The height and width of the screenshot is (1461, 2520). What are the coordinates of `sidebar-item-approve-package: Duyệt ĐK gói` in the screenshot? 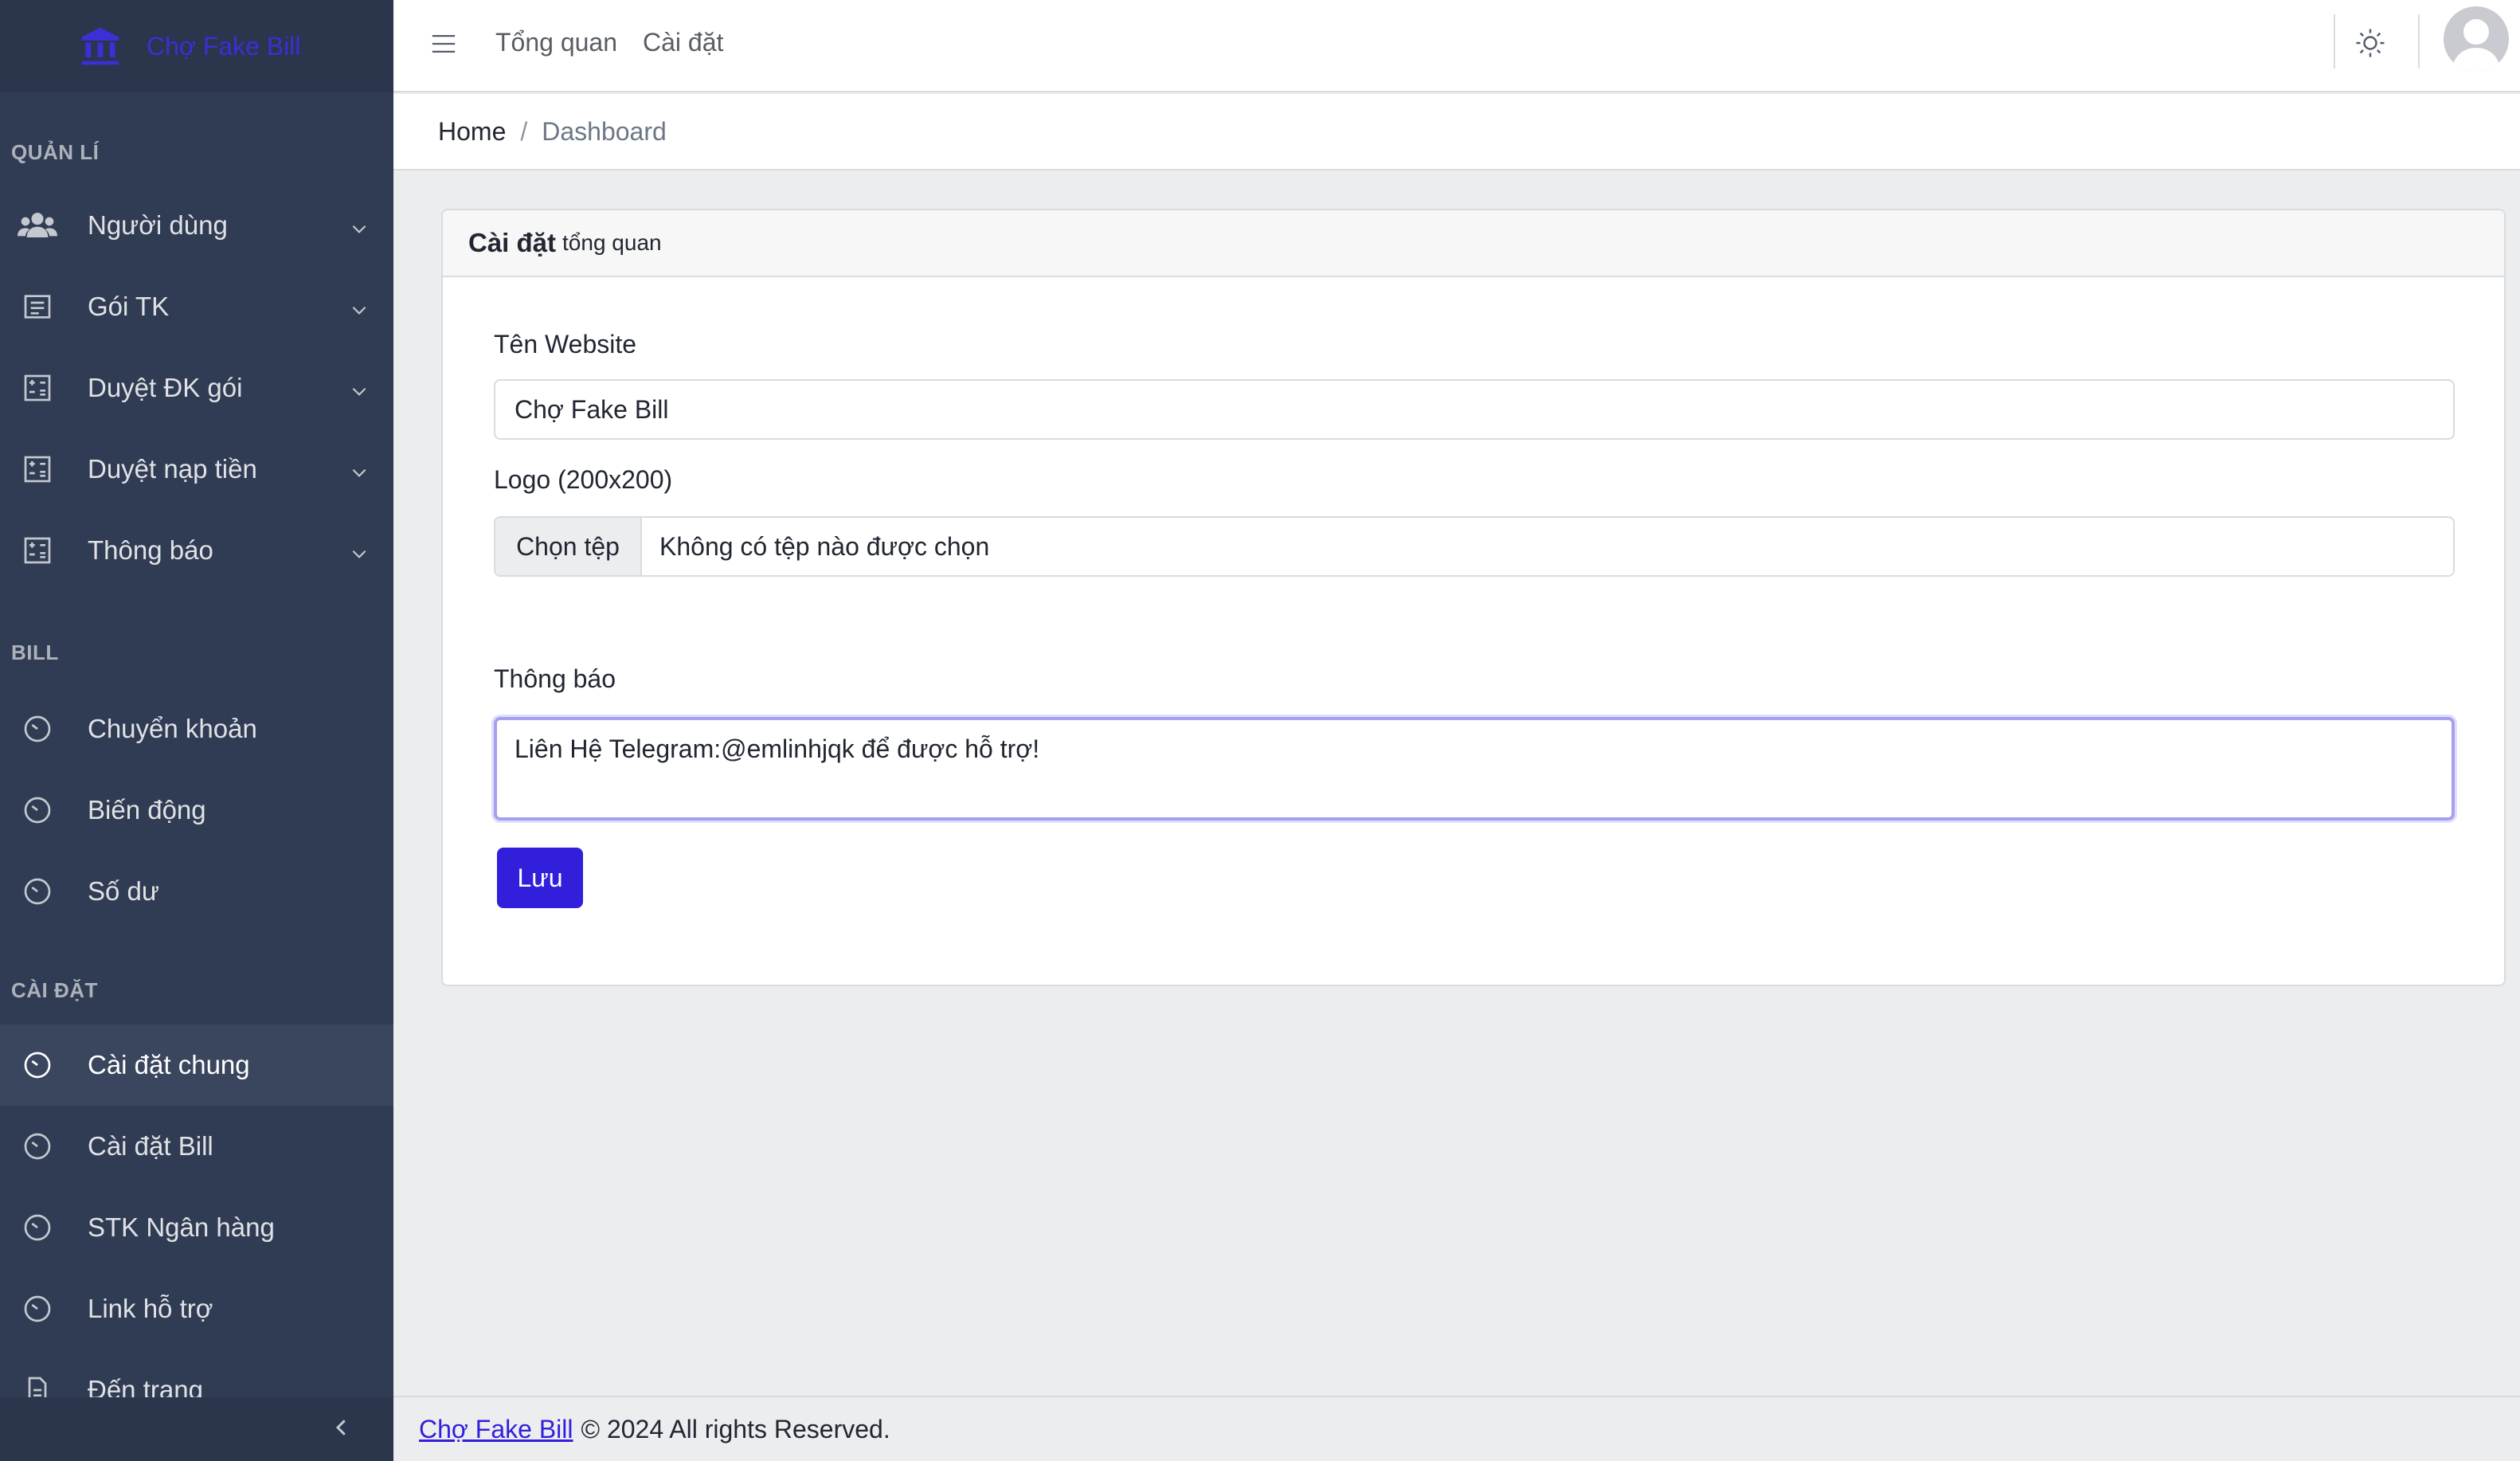 It's located at (196, 388).